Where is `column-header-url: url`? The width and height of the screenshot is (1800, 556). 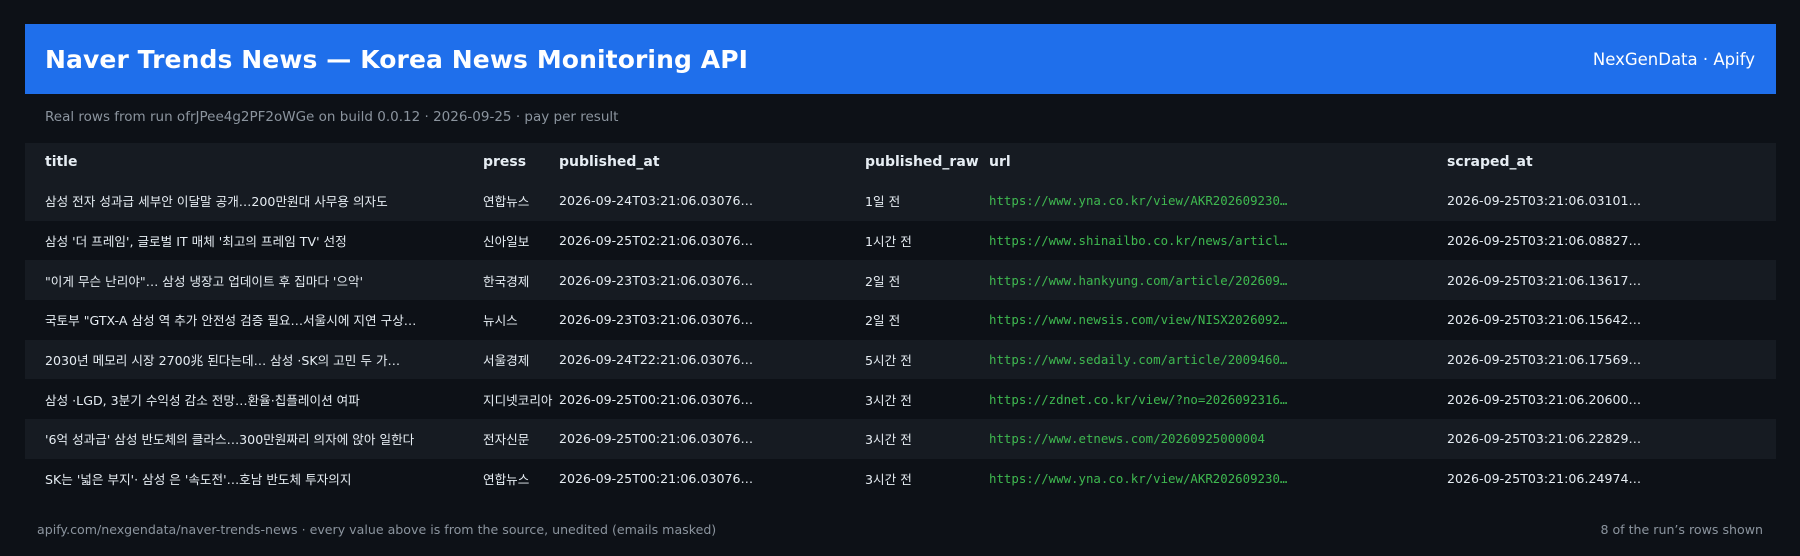
column-header-url: url is located at coordinates (1218, 162).